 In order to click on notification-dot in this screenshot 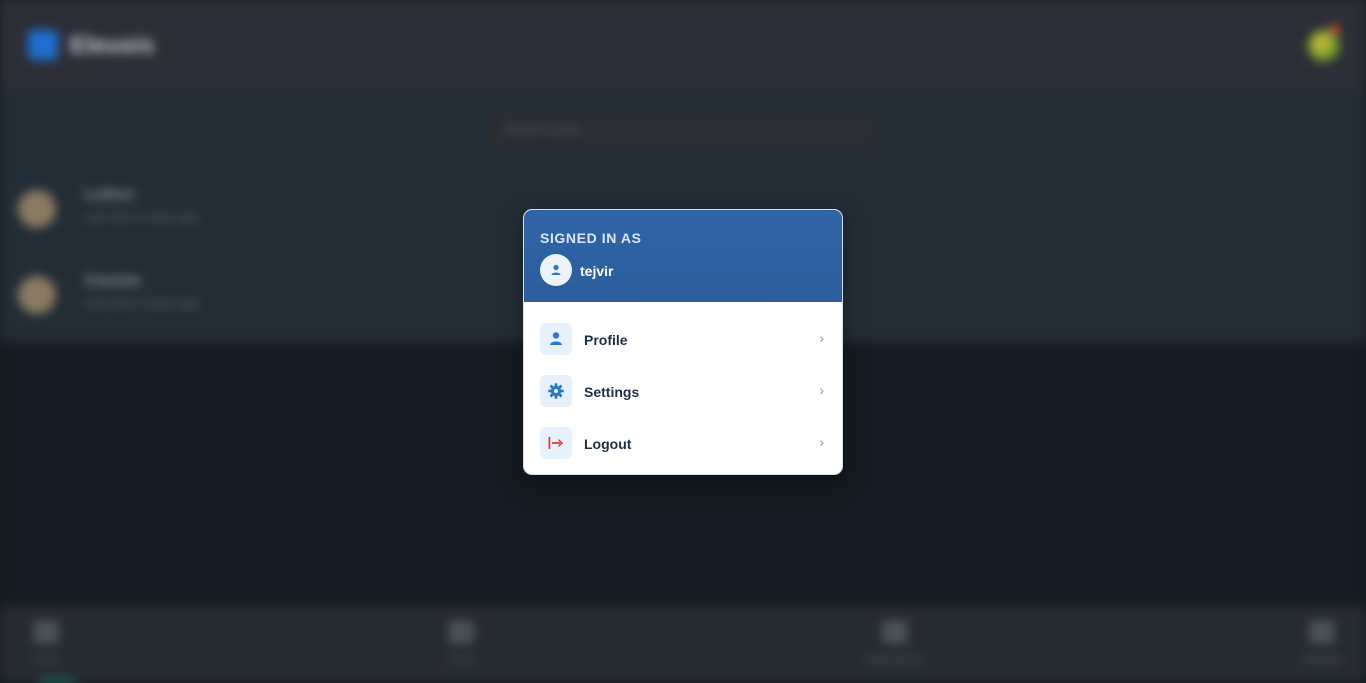, I will do `click(1335, 29)`.